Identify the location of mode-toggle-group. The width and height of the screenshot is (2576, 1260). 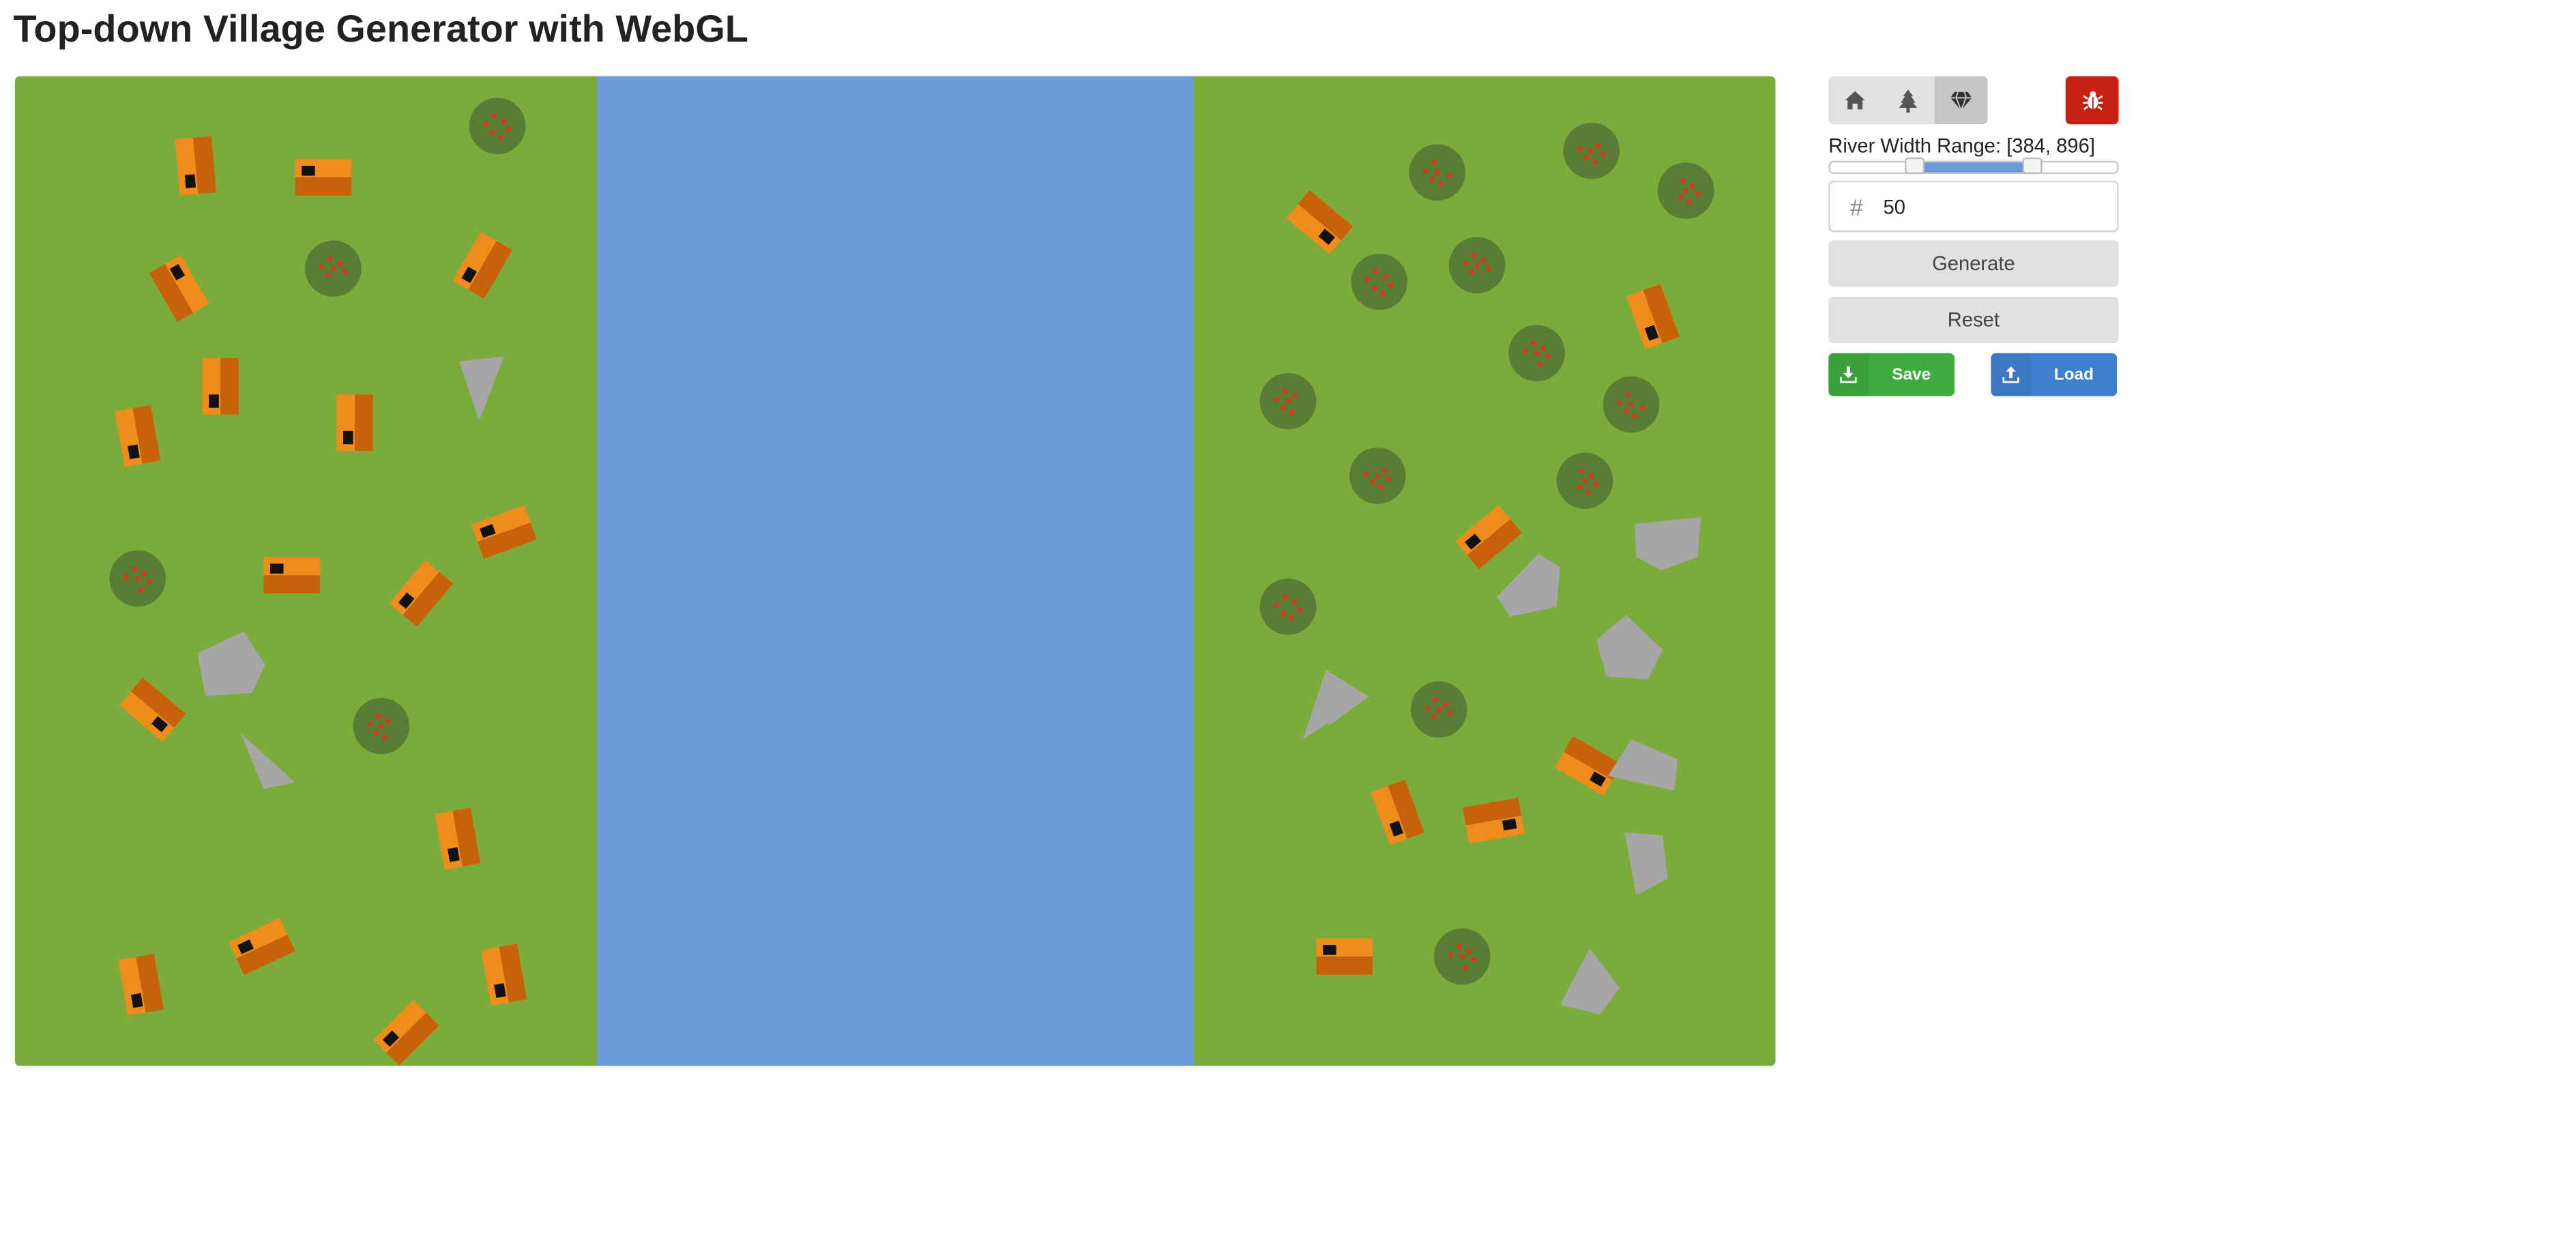
(1908, 100).